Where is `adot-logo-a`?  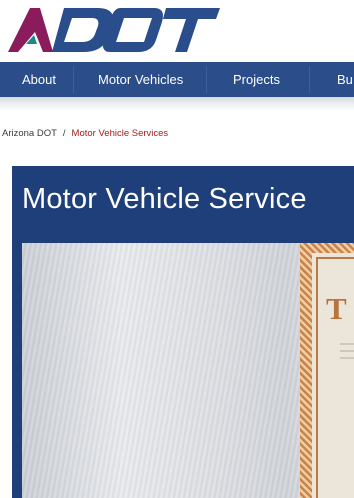
adot-logo-a is located at coordinates (30, 30).